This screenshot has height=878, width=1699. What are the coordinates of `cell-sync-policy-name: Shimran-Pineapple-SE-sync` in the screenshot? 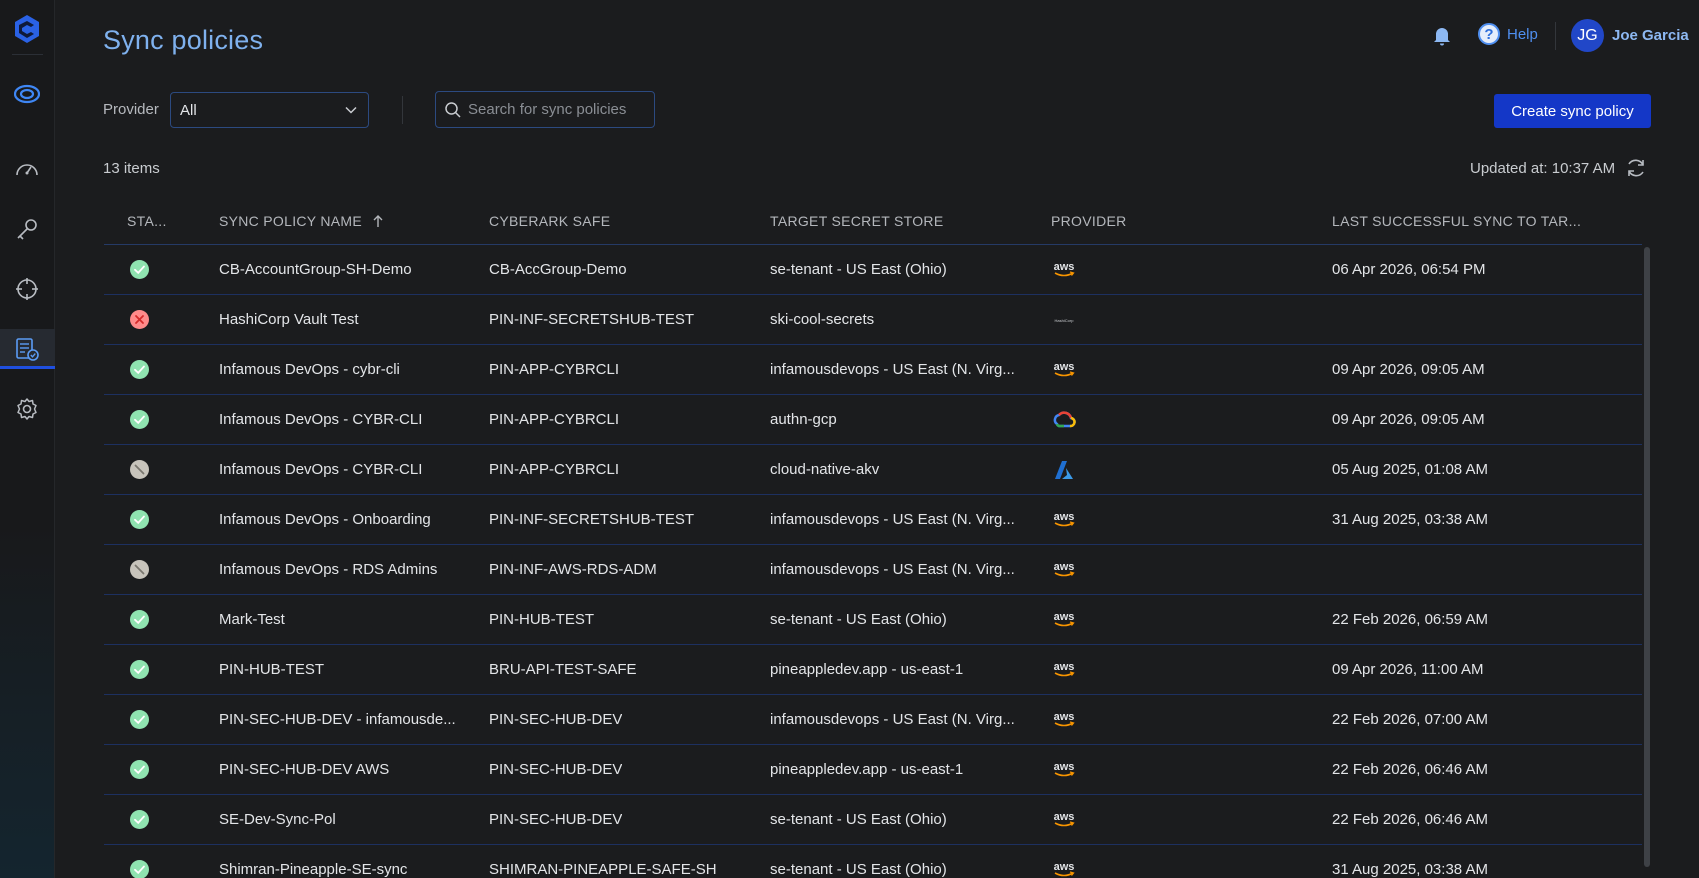 It's located at (313, 869).